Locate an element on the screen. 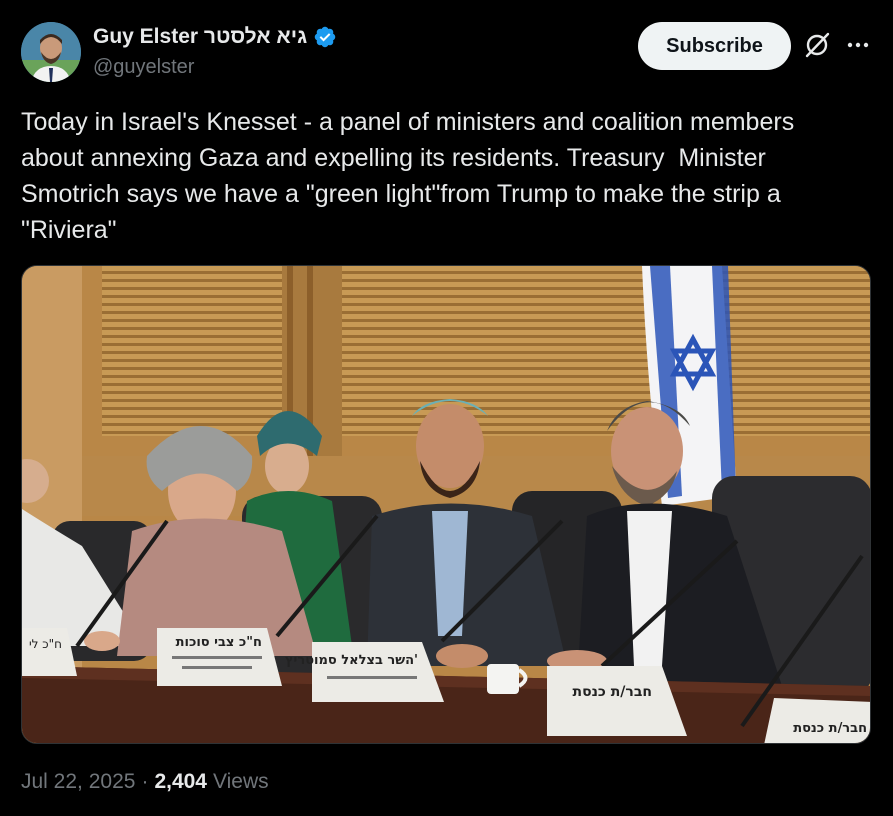 The width and height of the screenshot is (893, 816). tweet-meta: Jul 22, 2025 · 2,404 Views is located at coordinates (145, 782).